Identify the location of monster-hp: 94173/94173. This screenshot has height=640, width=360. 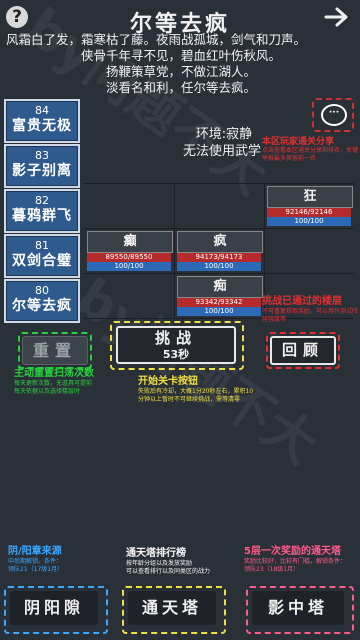
(219, 257).